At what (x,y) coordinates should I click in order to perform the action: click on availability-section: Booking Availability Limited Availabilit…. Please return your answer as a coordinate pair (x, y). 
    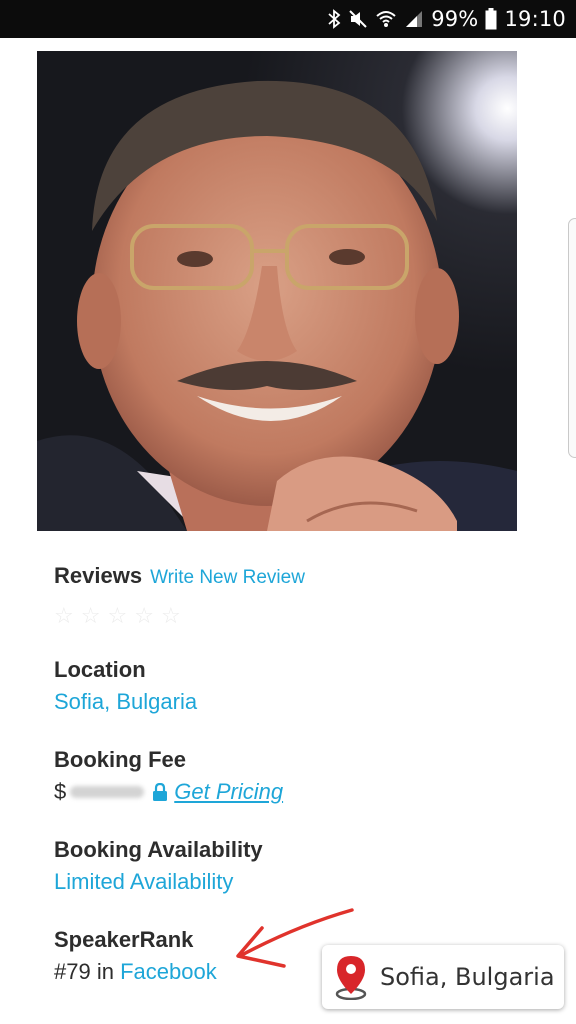
    Looking at the image, I should click on (294, 866).